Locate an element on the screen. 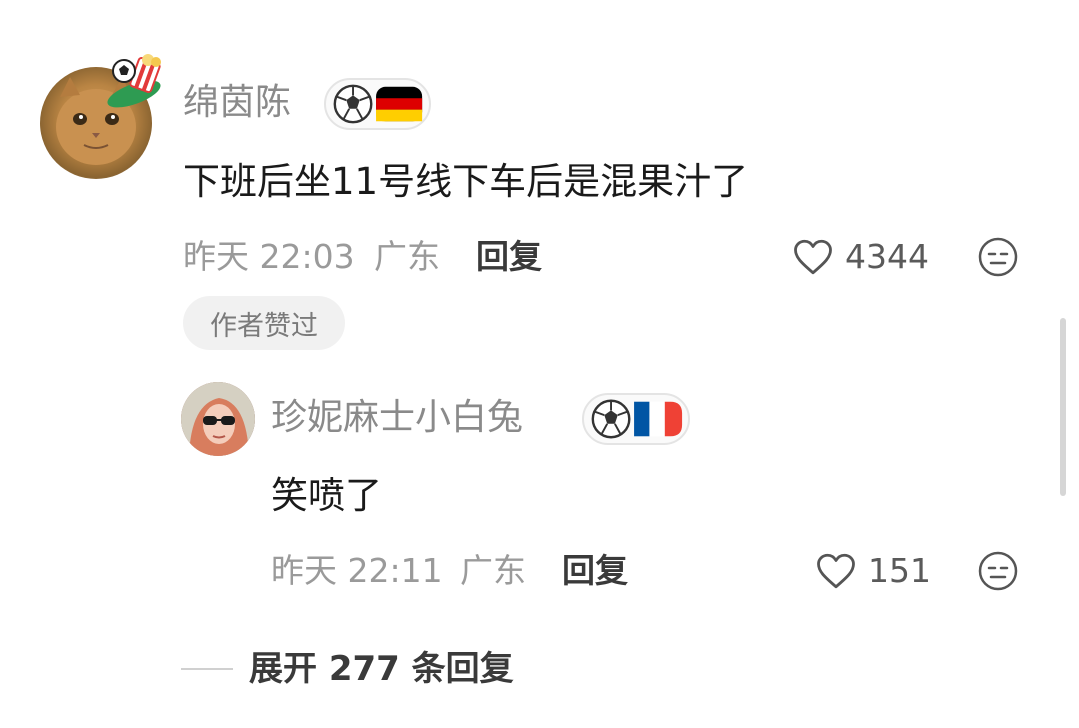 The width and height of the screenshot is (1079, 728). reply-reply-button: 回复 is located at coordinates (595, 571).